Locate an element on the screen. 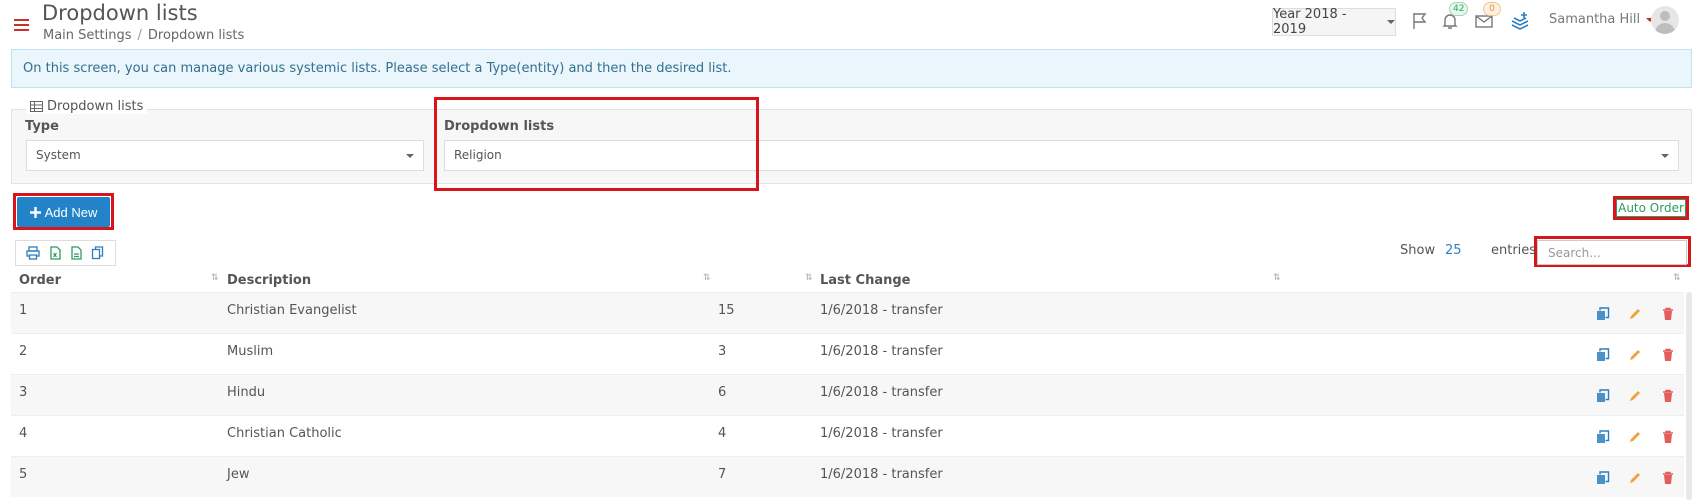 This screenshot has width=1702, height=500. csv-icon is located at coordinates (76, 253).